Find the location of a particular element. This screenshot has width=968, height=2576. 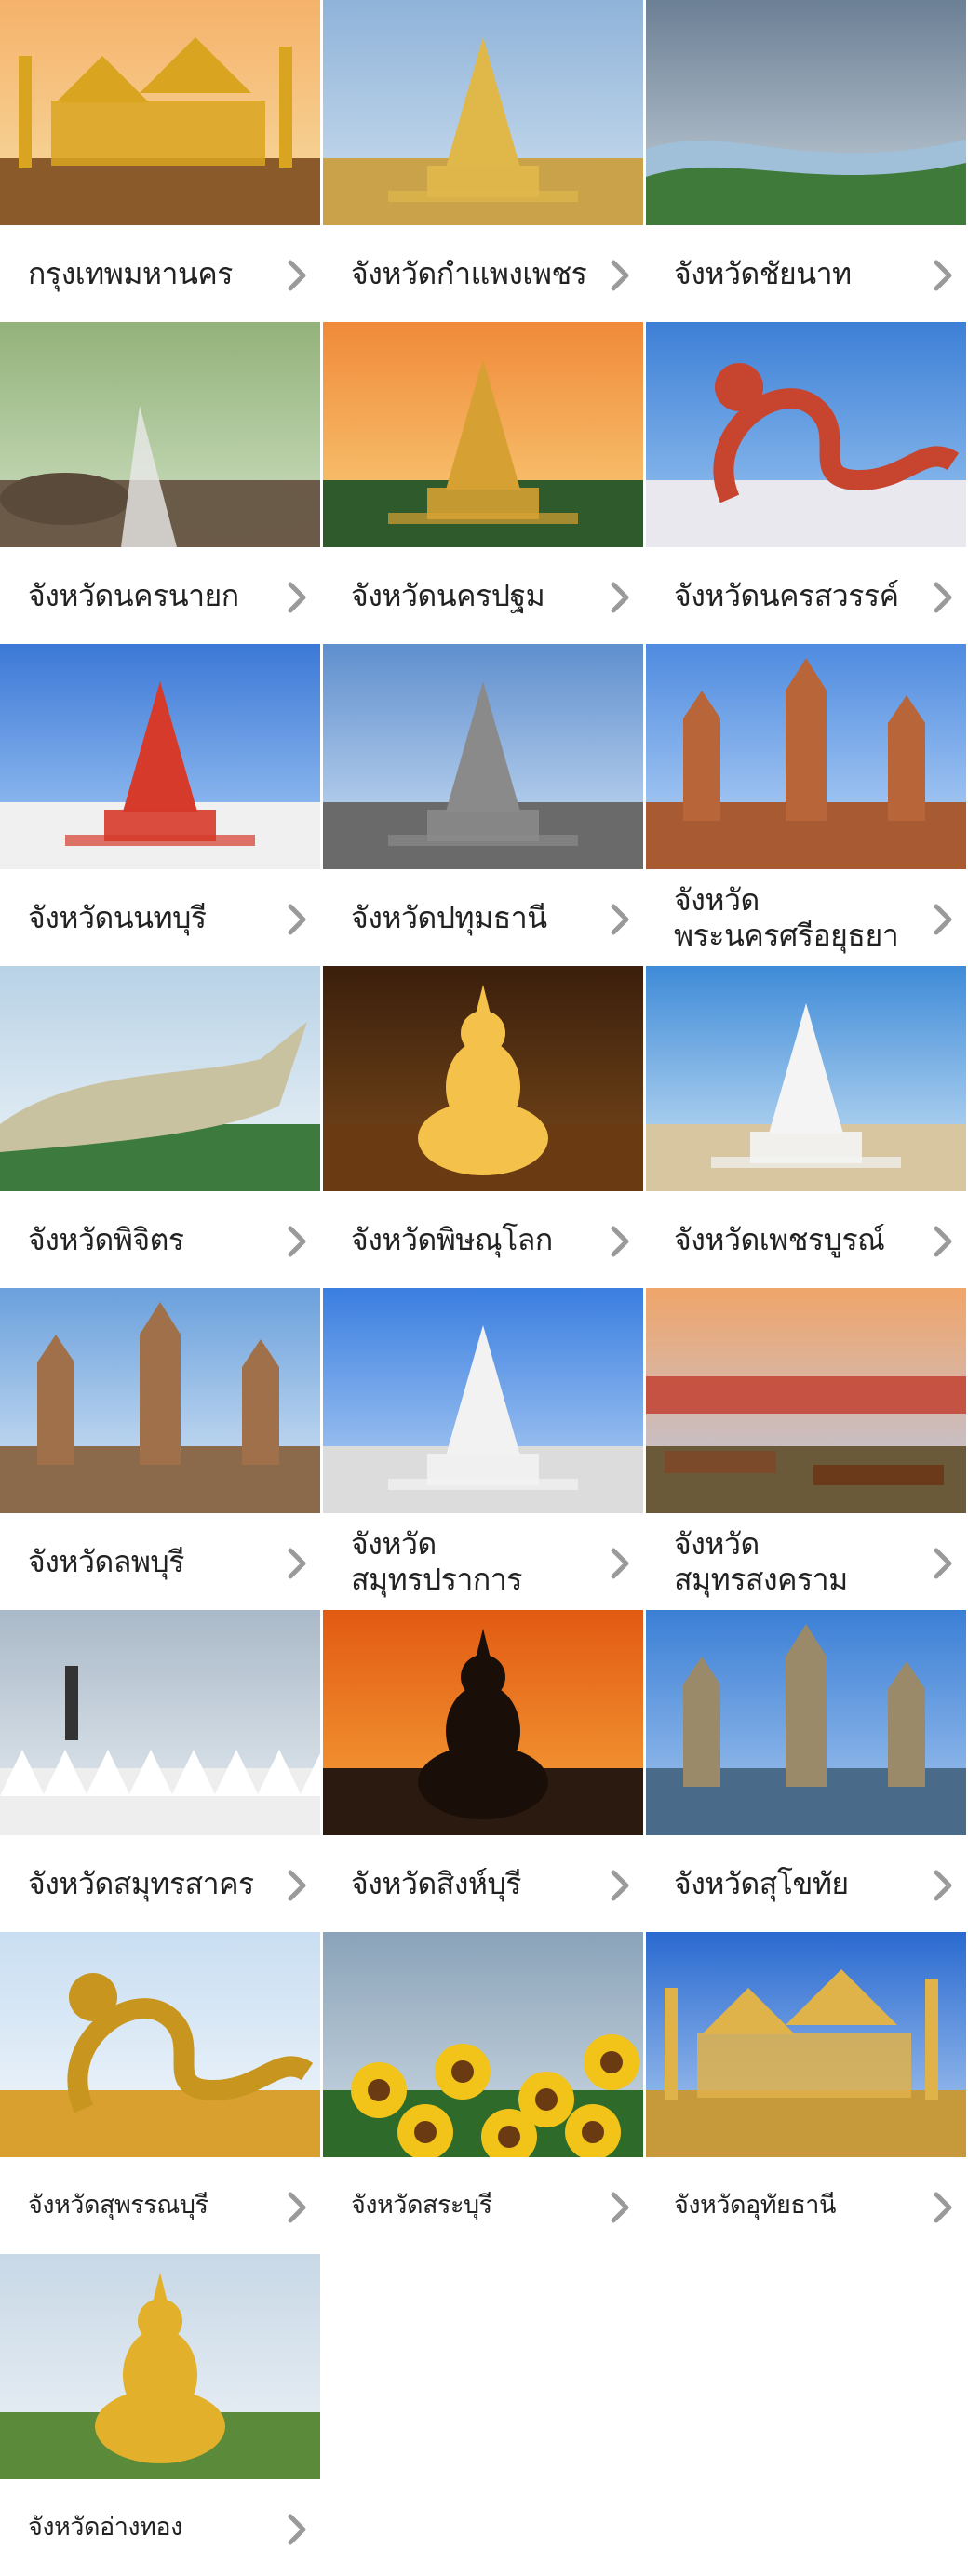

province-name: จังหวัดพิจิตร is located at coordinates (106, 1239).